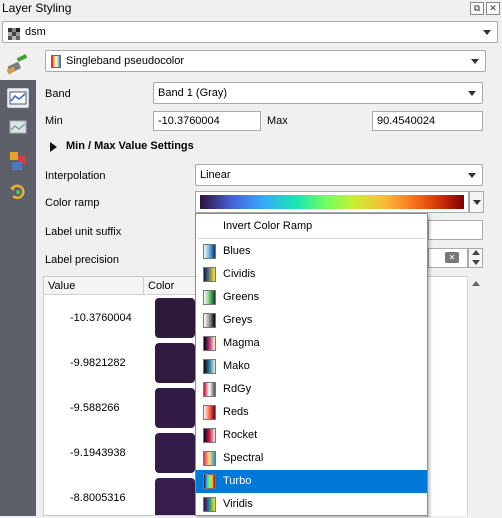 Image resolution: width=502 pixels, height=518 pixels. What do you see at coordinates (98, 498) in the screenshot?
I see `row-value: -8.8005316` at bounding box center [98, 498].